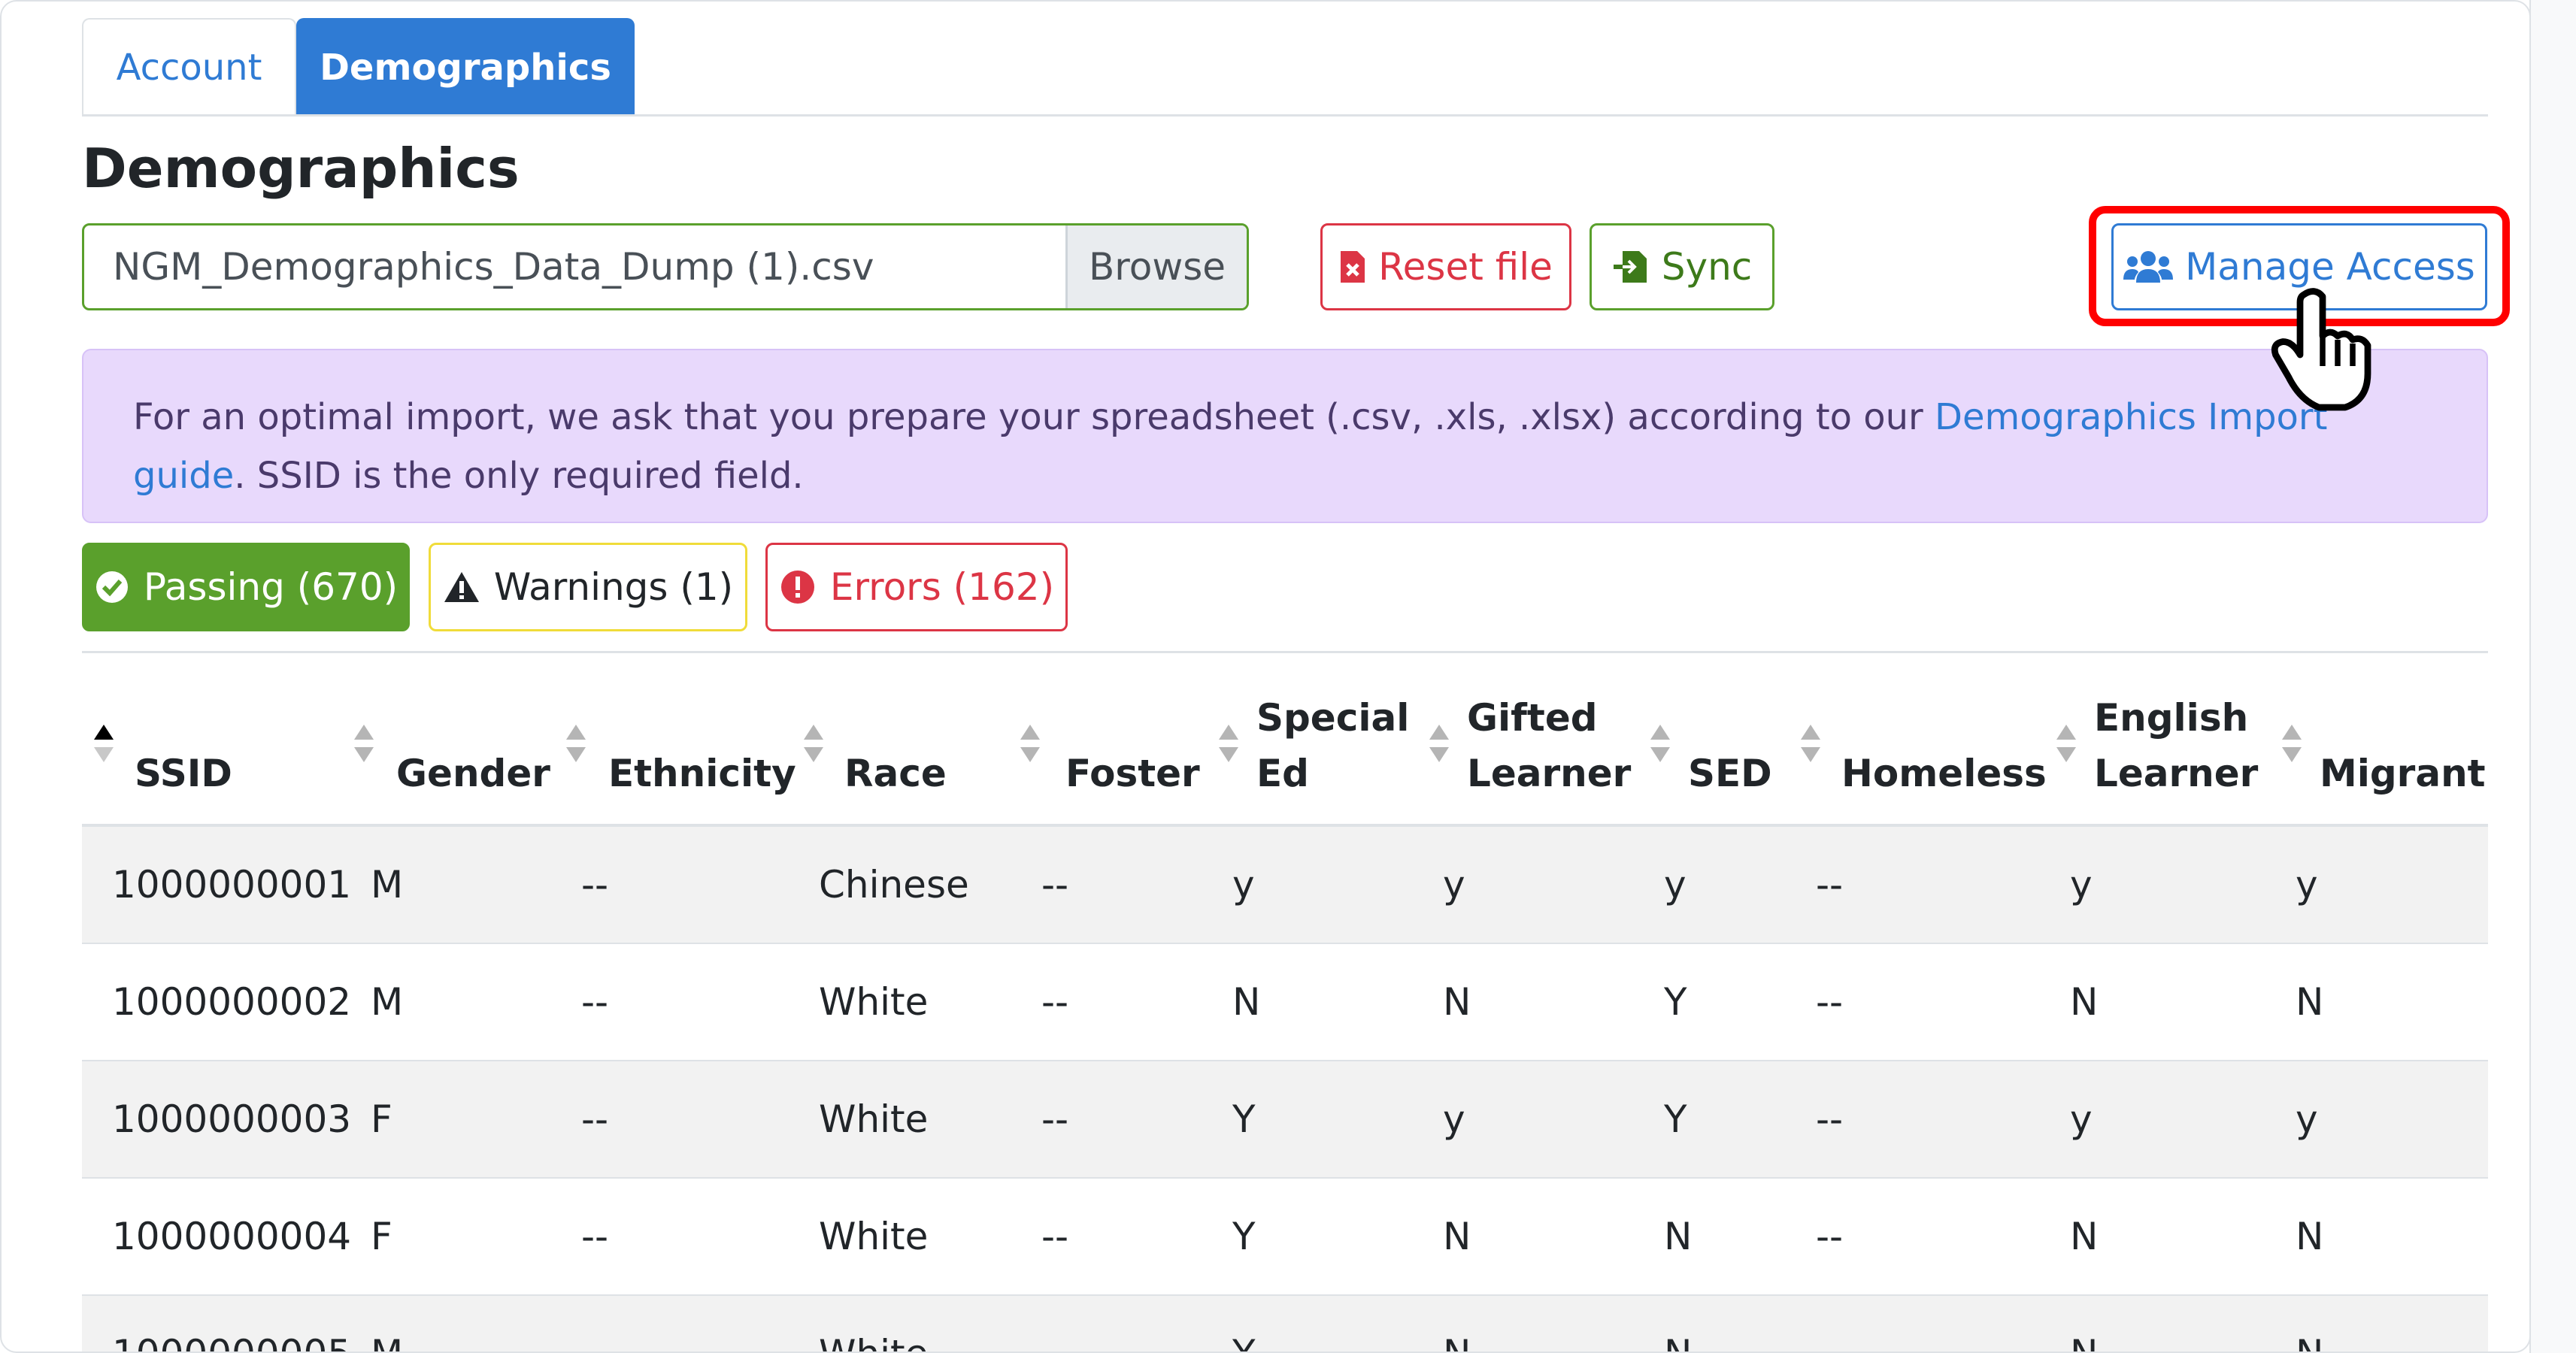 Image resolution: width=2576 pixels, height=1353 pixels. Describe the element at coordinates (2148, 267) in the screenshot. I see `users-icon` at that location.